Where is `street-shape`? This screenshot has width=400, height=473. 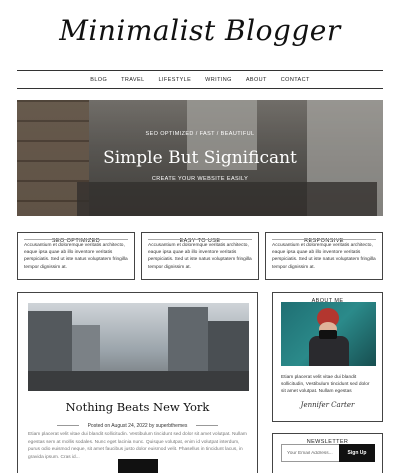 street-shape is located at coordinates (138, 381).